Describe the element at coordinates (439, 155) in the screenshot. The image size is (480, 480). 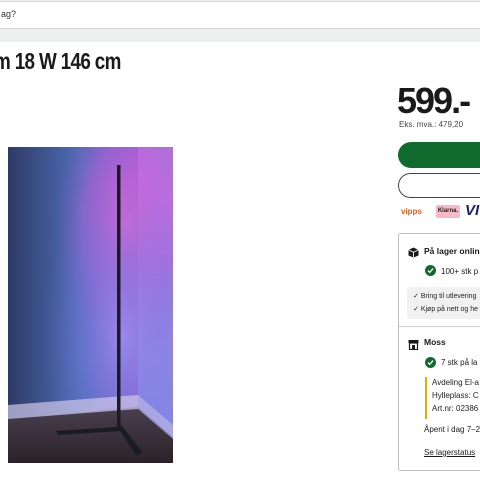
I see `add-to-cart-button` at that location.